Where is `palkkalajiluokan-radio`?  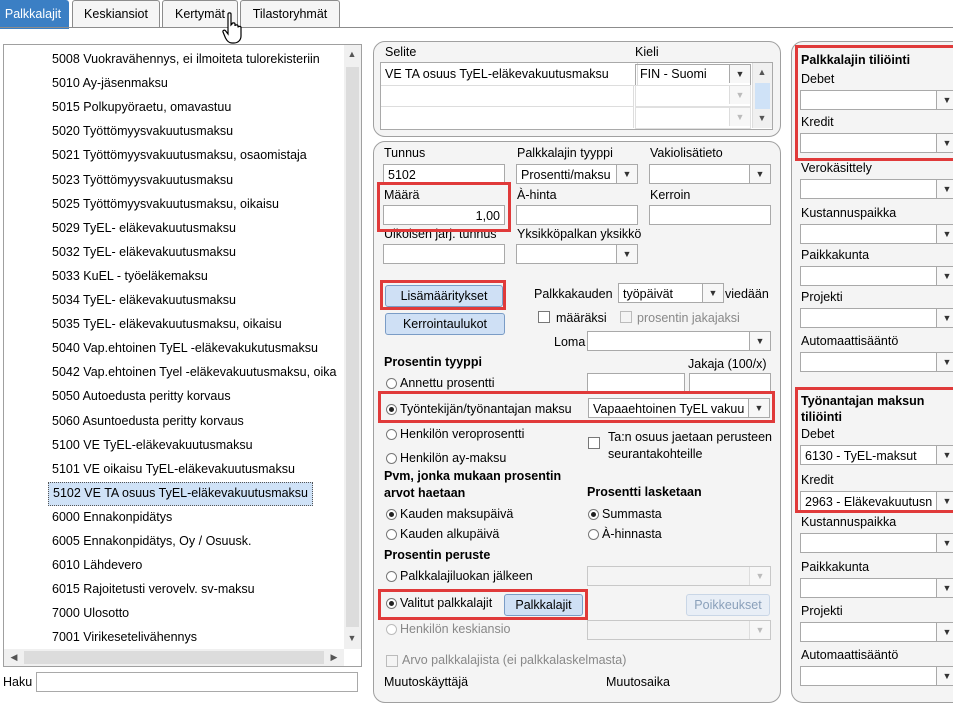 palkkalajiluokan-radio is located at coordinates (391, 576).